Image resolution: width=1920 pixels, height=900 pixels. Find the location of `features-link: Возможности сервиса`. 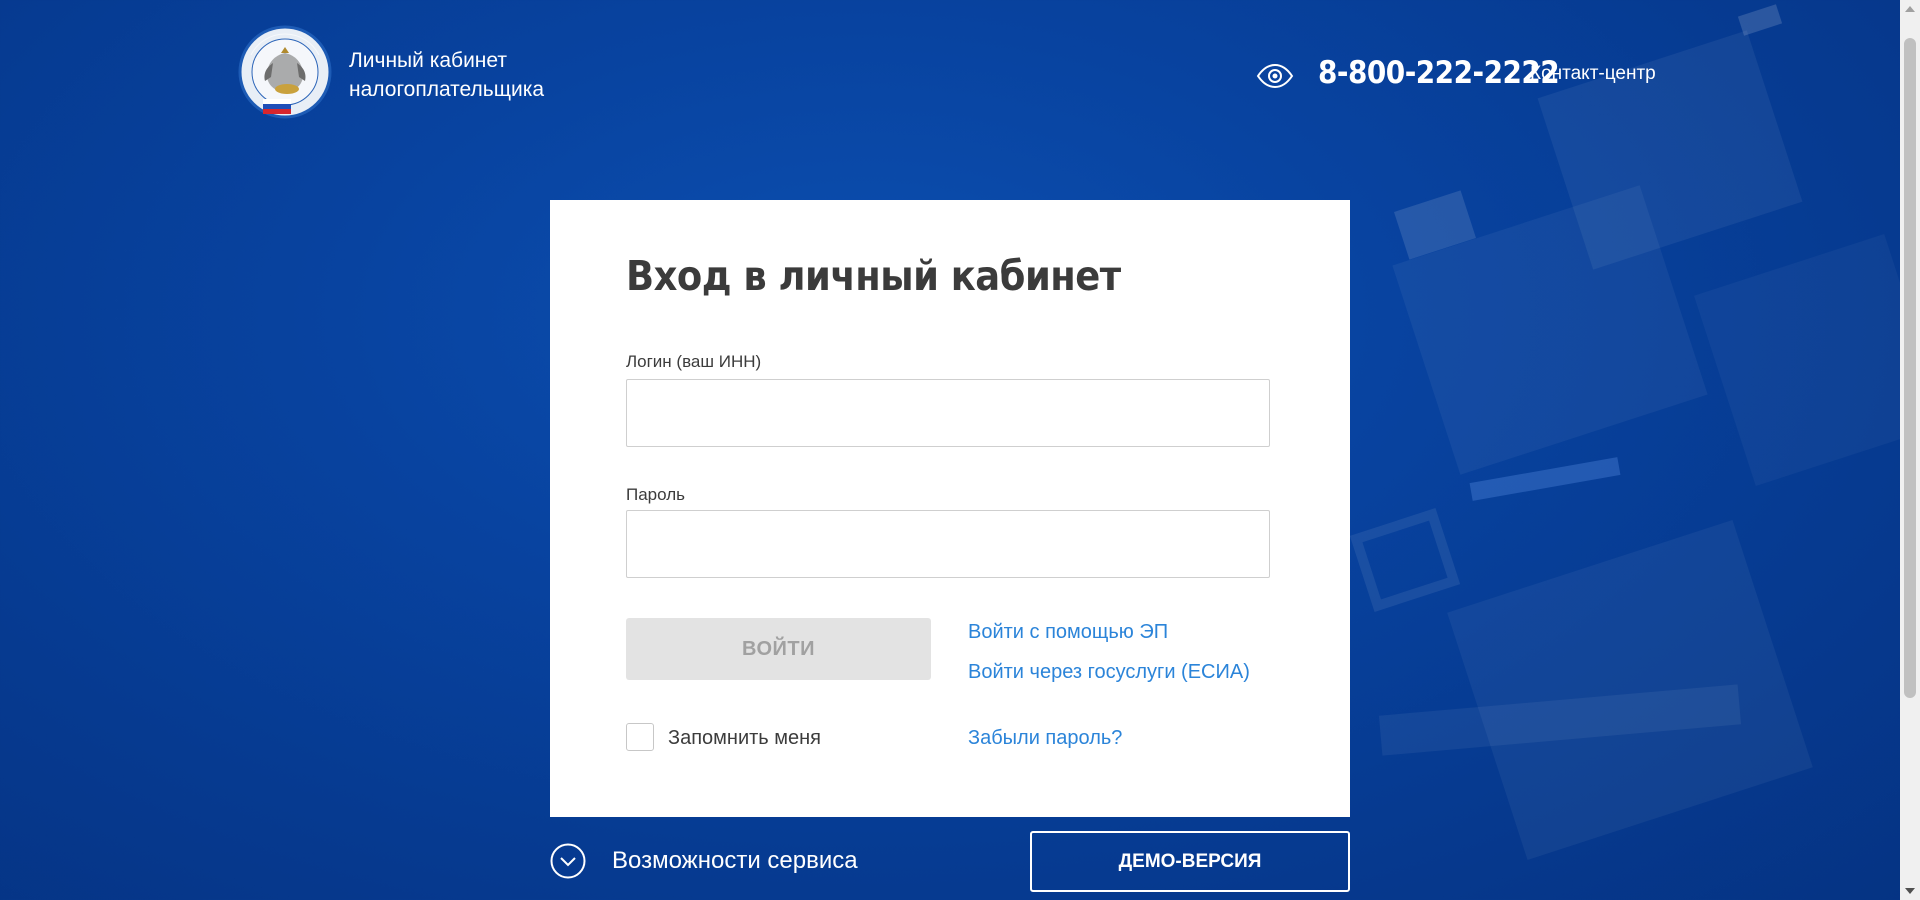

features-link: Возможности сервиса is located at coordinates (735, 861).